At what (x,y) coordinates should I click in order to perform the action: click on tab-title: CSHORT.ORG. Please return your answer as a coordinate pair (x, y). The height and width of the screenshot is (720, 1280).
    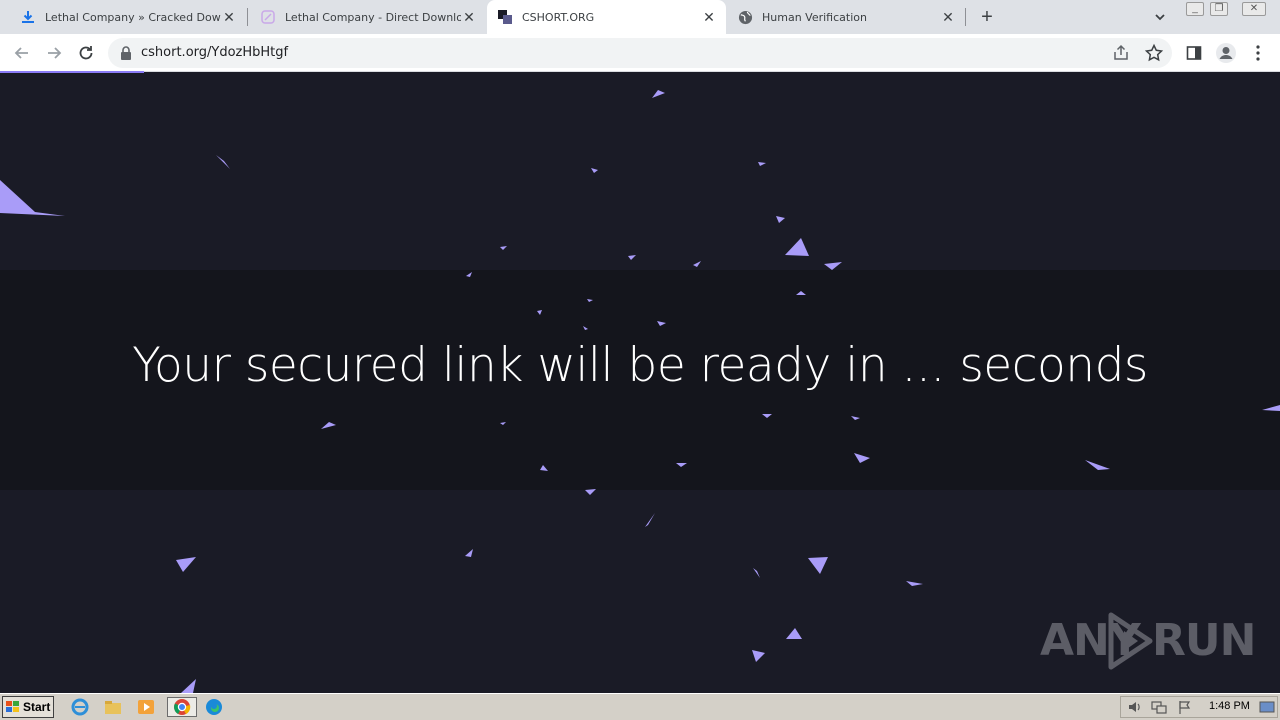
    Looking at the image, I should click on (558, 17).